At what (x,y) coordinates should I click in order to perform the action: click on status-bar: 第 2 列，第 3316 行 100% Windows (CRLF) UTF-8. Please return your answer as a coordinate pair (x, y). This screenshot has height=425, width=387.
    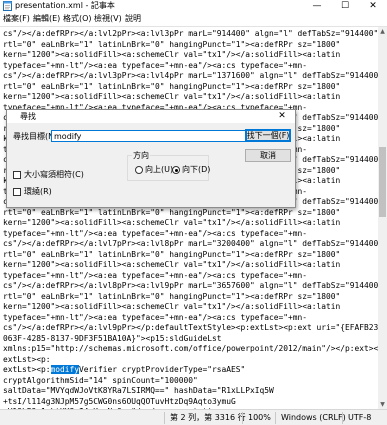
    Looking at the image, I should click on (193, 417).